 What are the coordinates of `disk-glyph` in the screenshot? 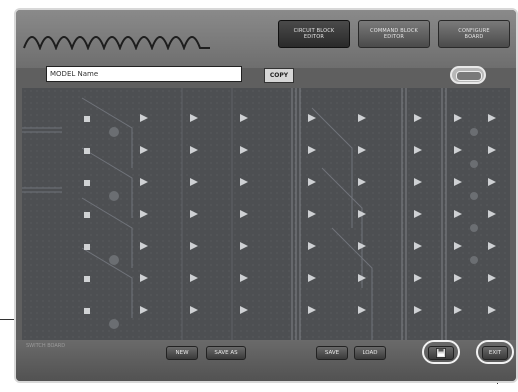 It's located at (441, 353).